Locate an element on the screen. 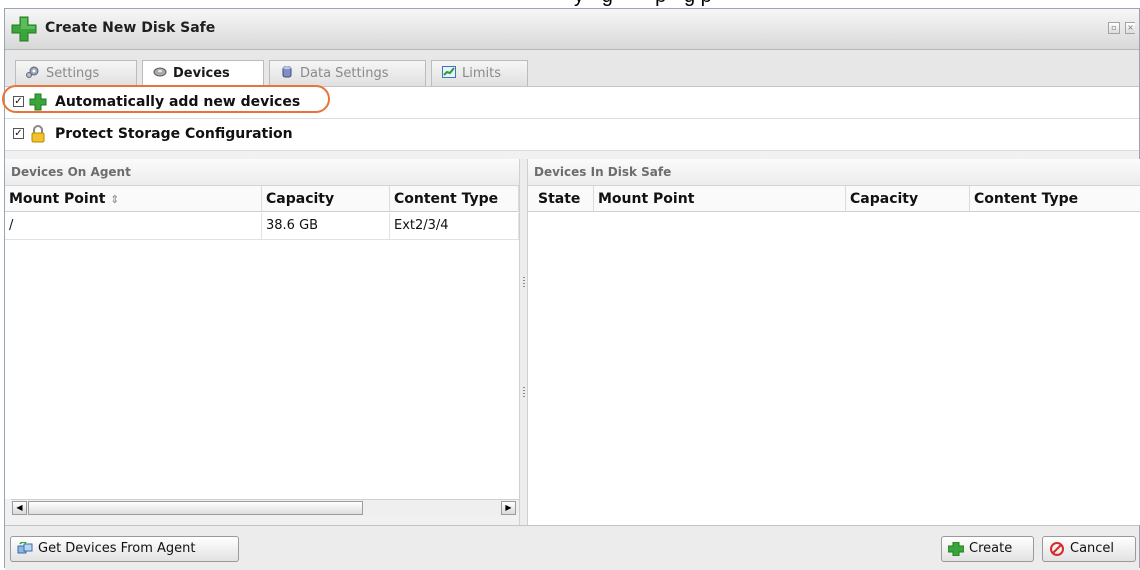 This screenshot has height=570, width=1140. column-header-content-type: Content Type is located at coordinates (454, 199).